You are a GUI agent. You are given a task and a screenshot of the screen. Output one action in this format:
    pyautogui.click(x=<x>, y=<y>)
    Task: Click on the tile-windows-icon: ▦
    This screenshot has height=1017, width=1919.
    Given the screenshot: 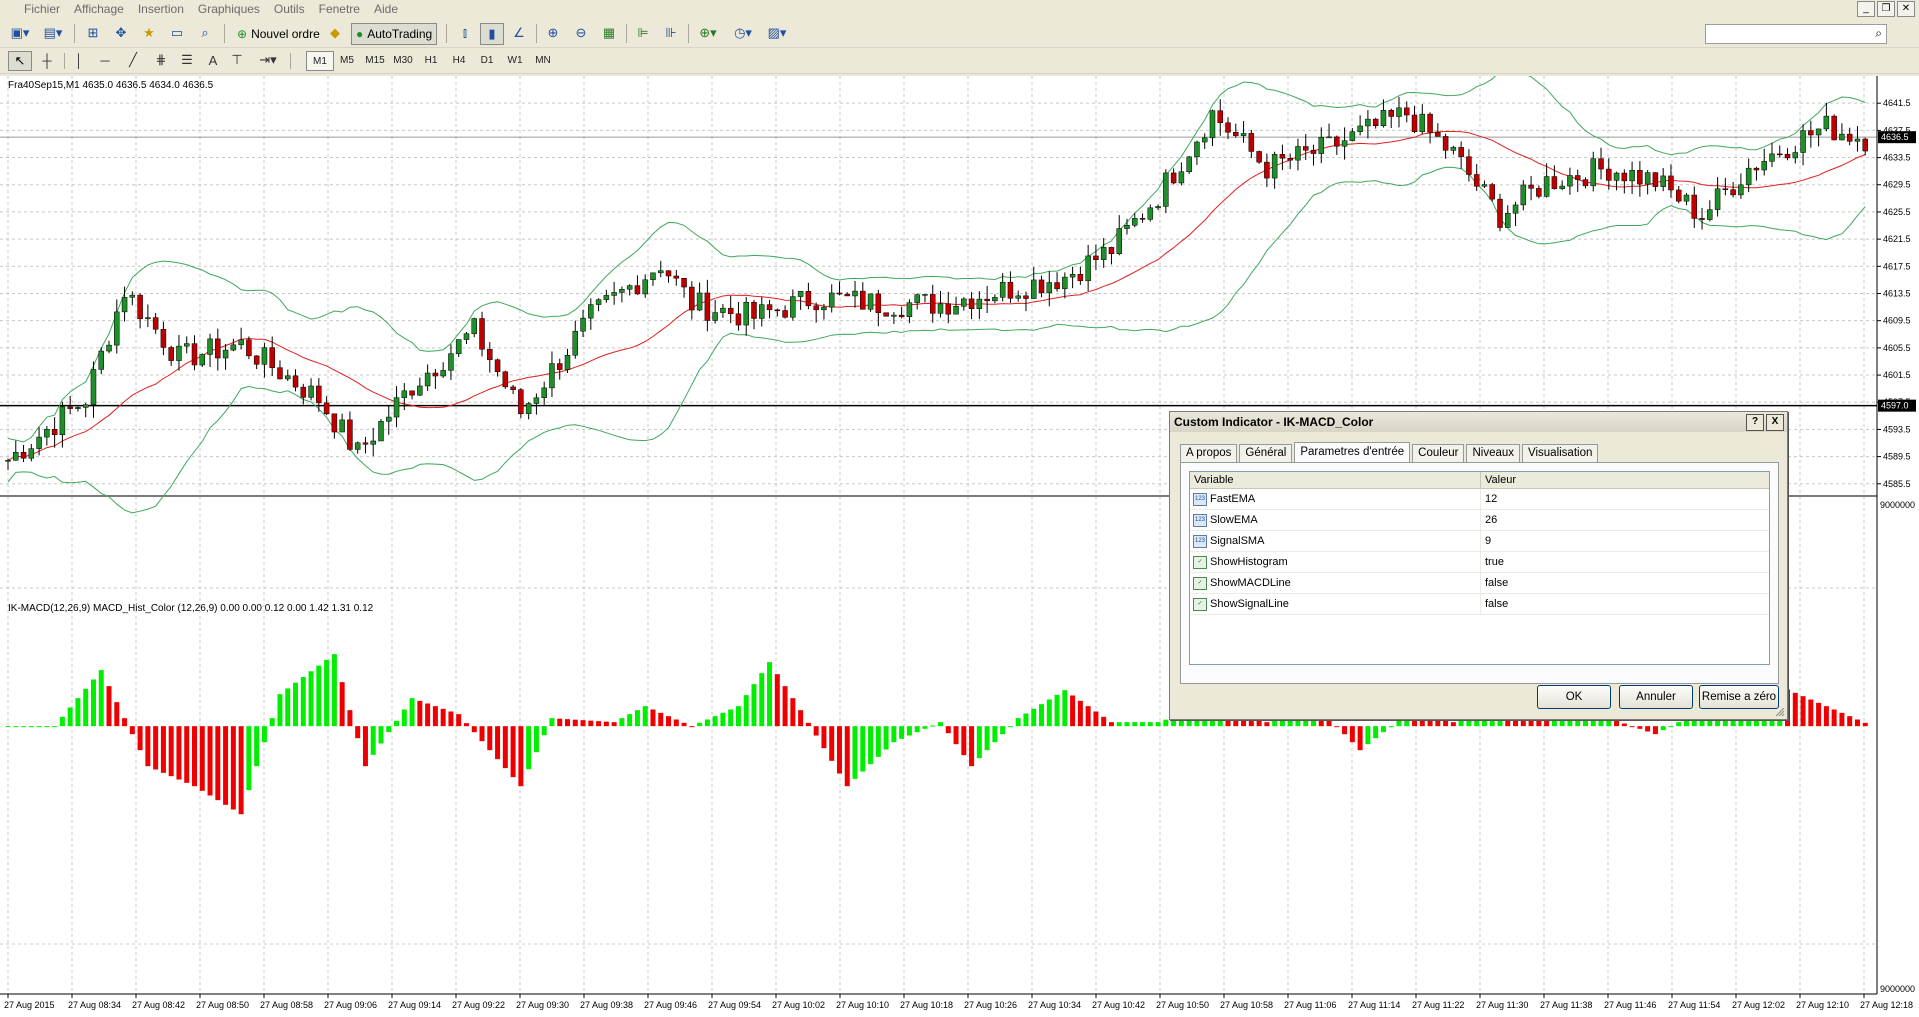 What is the action you would take?
    pyautogui.click(x=609, y=33)
    